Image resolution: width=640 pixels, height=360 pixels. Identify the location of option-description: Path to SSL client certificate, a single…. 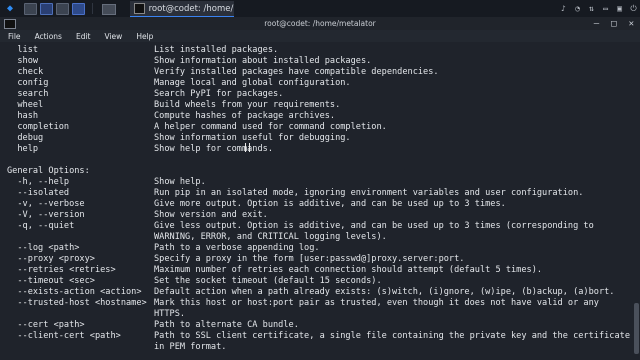
(392, 336).